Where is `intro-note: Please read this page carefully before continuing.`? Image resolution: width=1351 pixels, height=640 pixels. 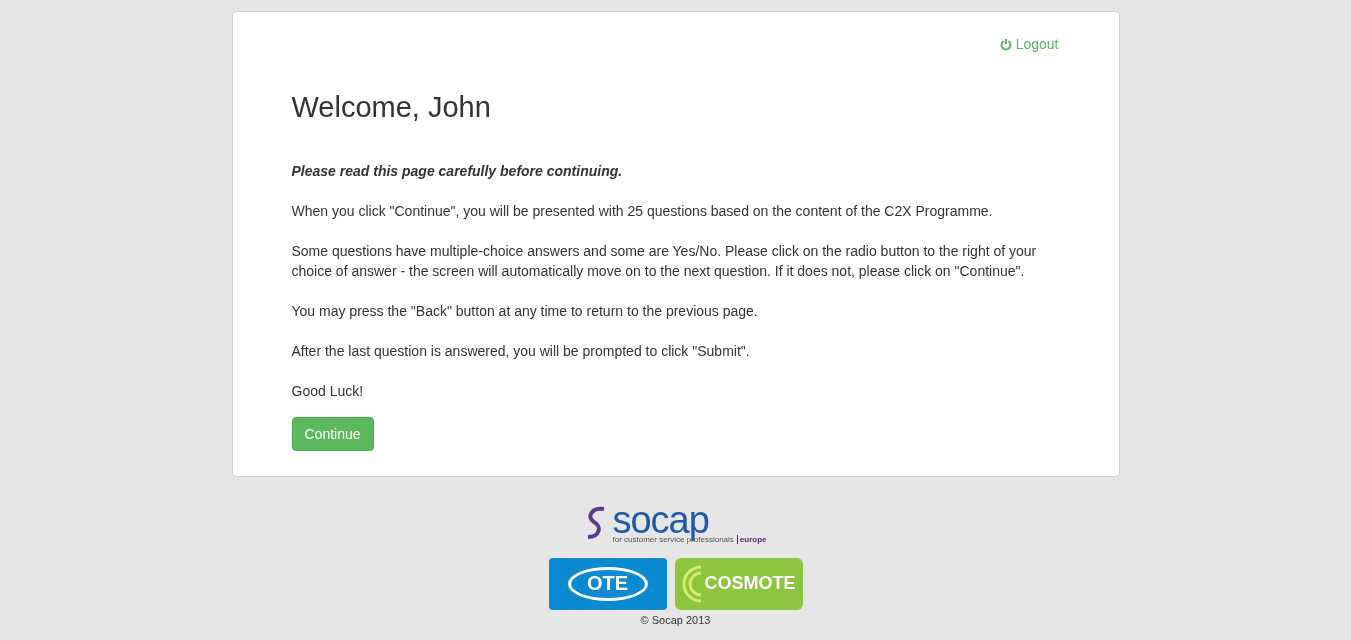 intro-note: Please read this page carefully before continuing. is located at coordinates (457, 171).